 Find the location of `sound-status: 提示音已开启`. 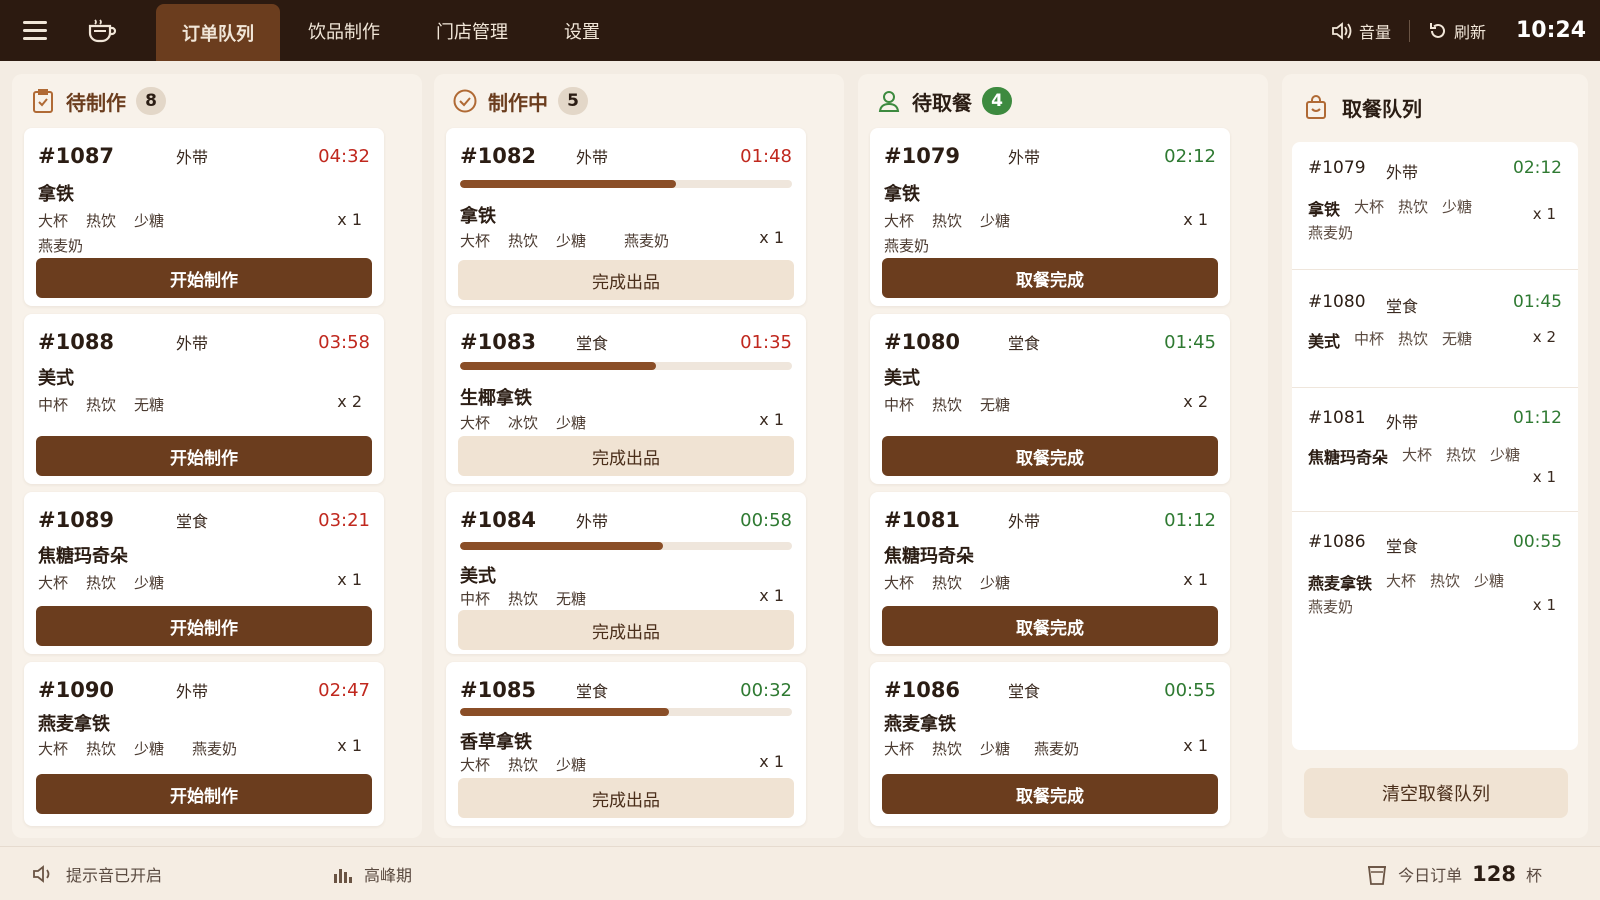

sound-status: 提示音已开启 is located at coordinates (97, 874).